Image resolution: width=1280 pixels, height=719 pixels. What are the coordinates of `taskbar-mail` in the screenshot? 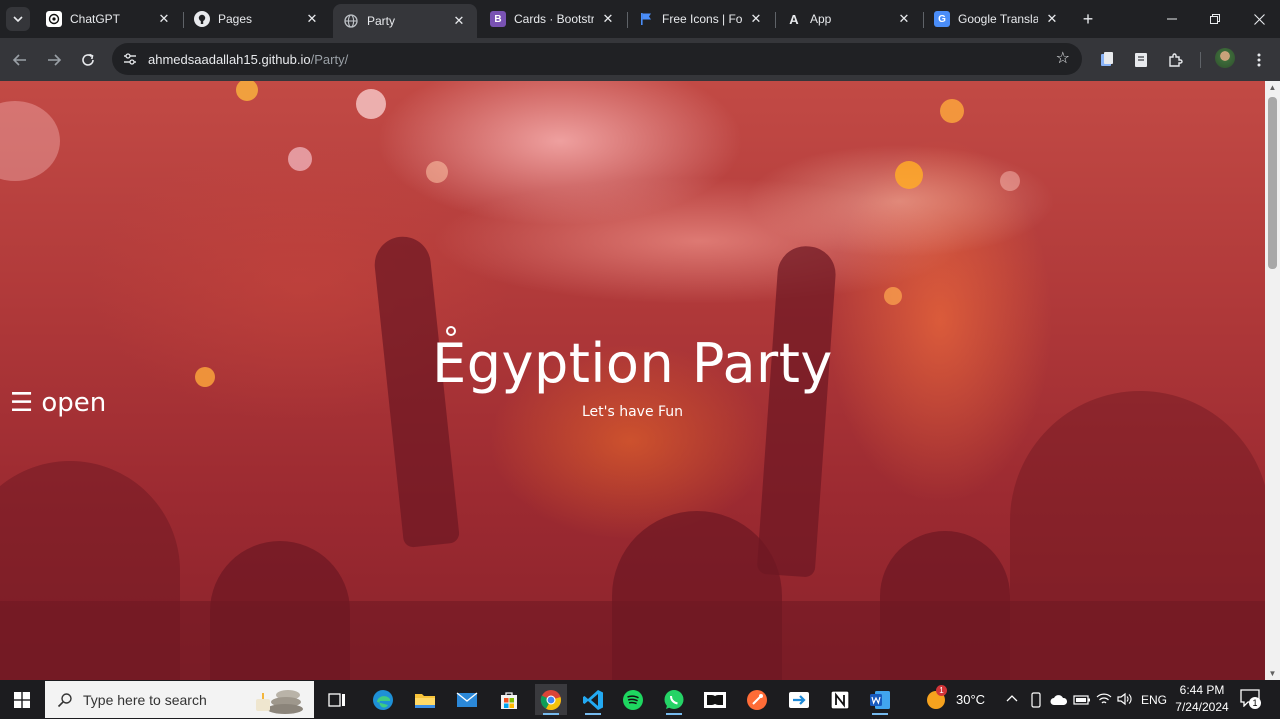 It's located at (467, 699).